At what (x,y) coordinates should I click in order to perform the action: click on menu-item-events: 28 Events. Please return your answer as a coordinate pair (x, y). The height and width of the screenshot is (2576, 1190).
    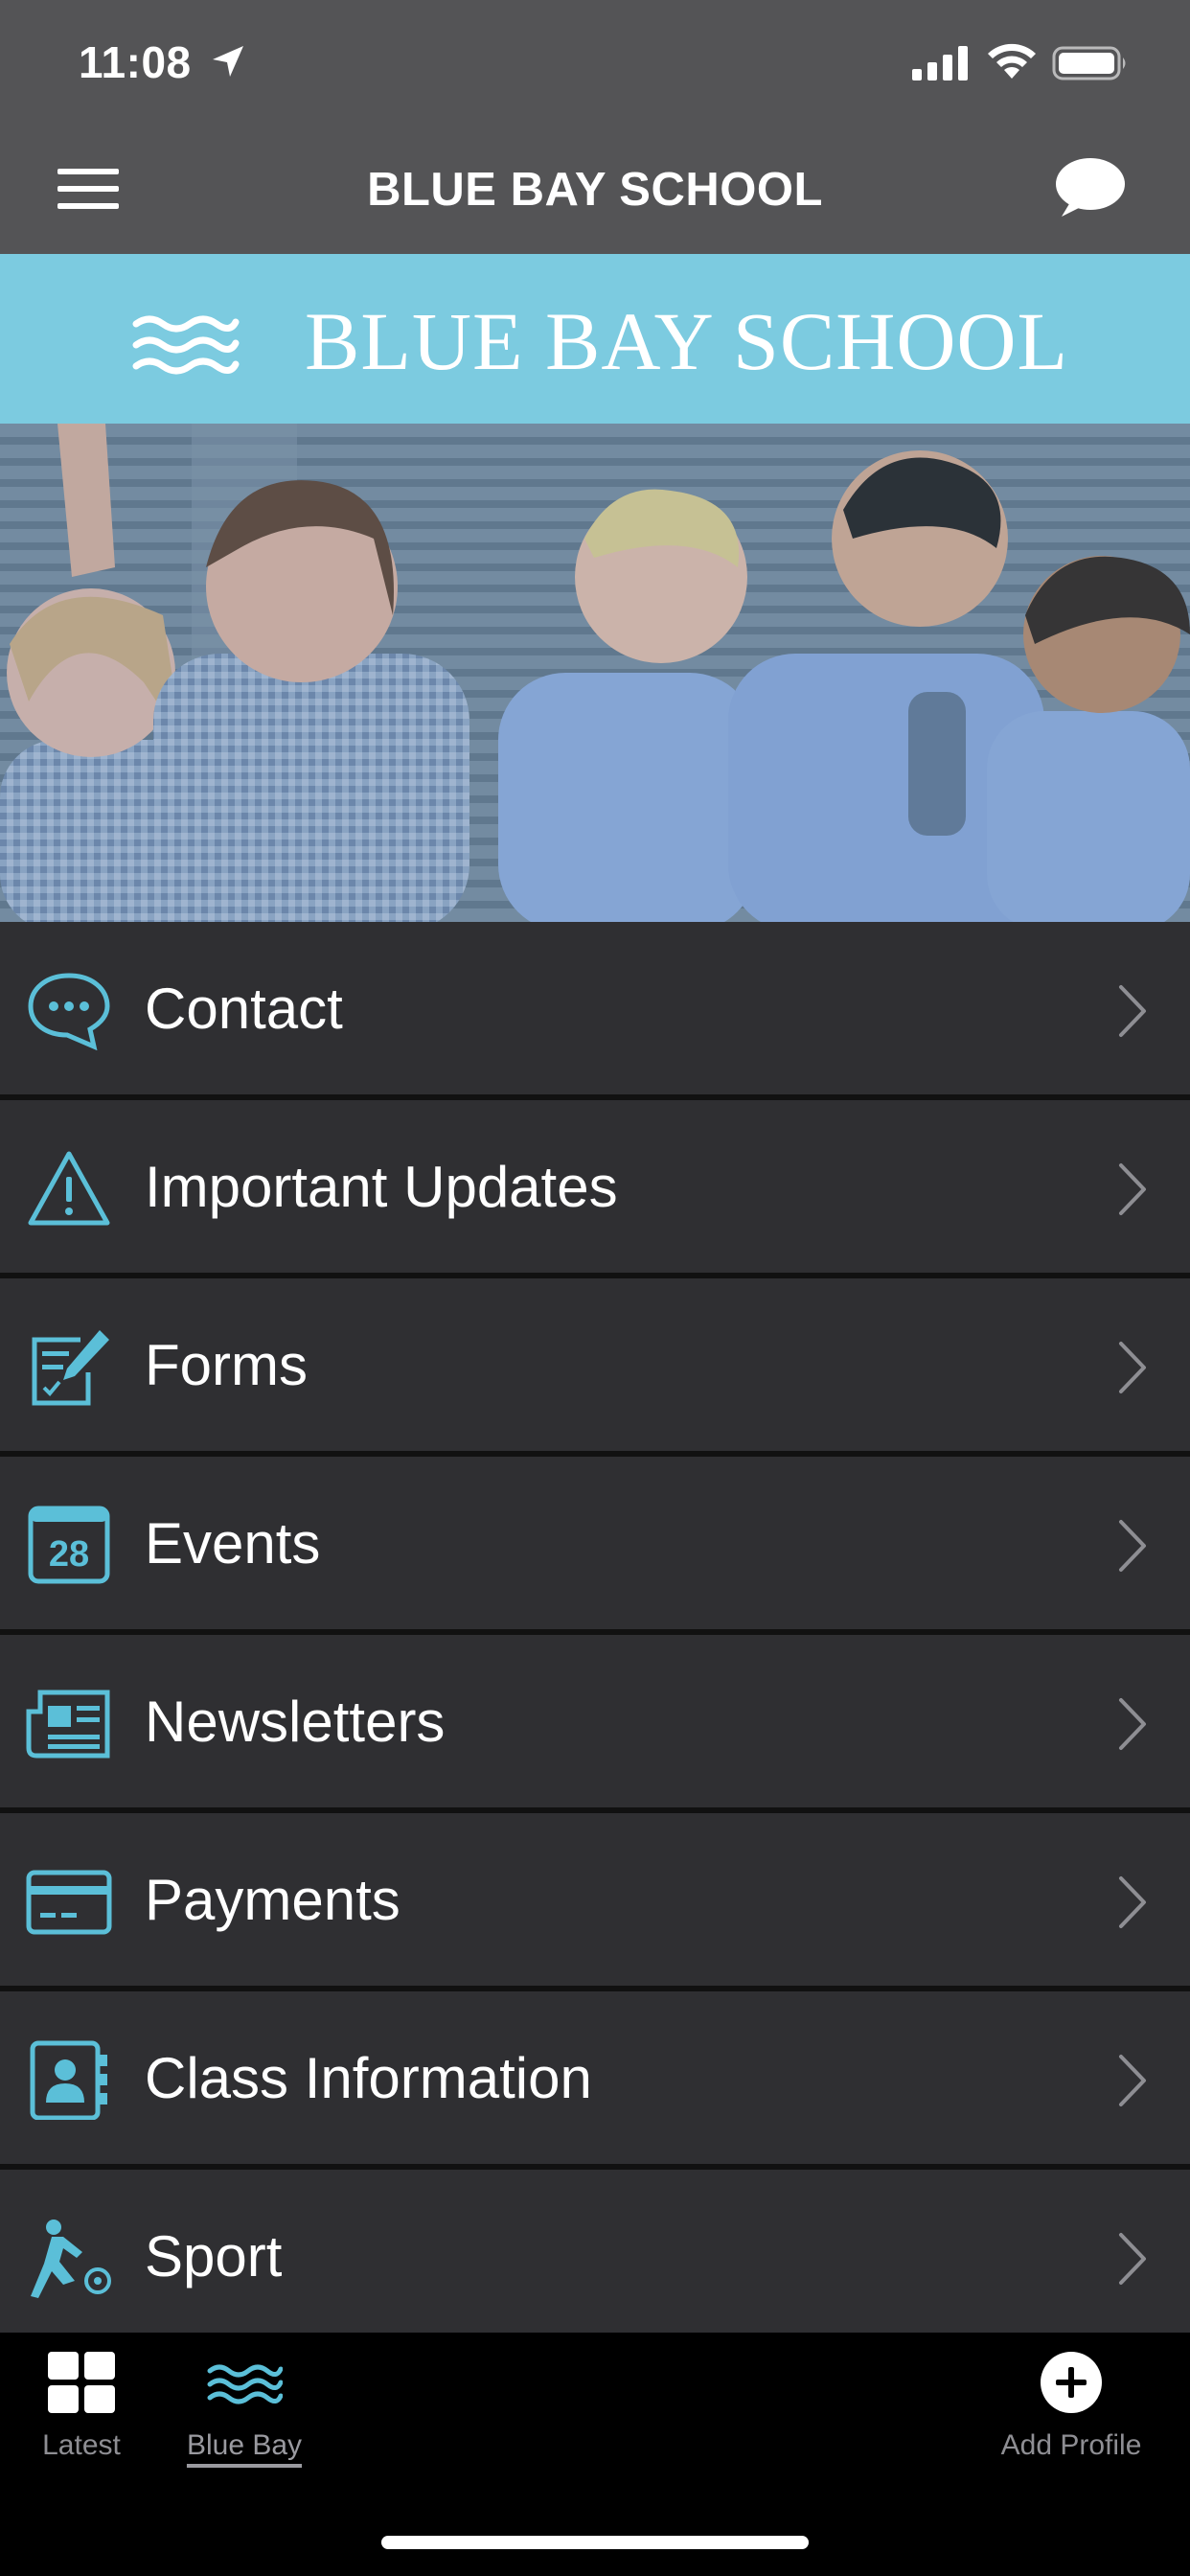
    Looking at the image, I should click on (595, 1543).